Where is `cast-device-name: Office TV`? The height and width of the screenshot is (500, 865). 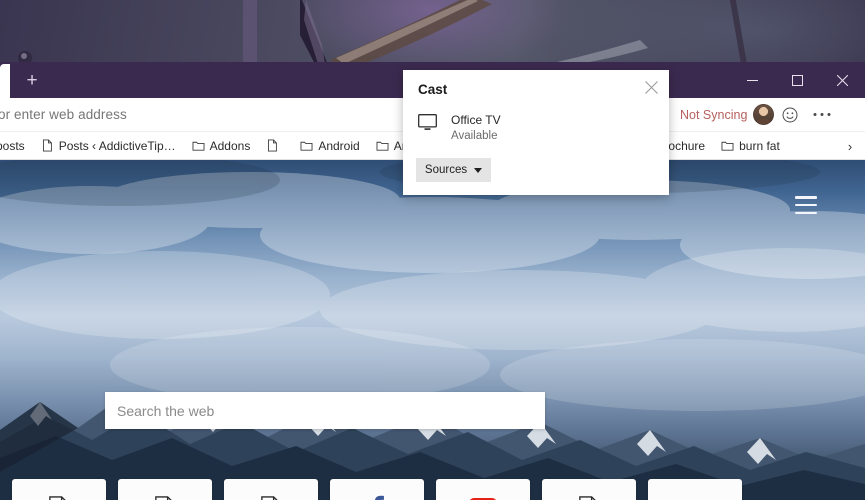
cast-device-name: Office TV is located at coordinates (476, 120).